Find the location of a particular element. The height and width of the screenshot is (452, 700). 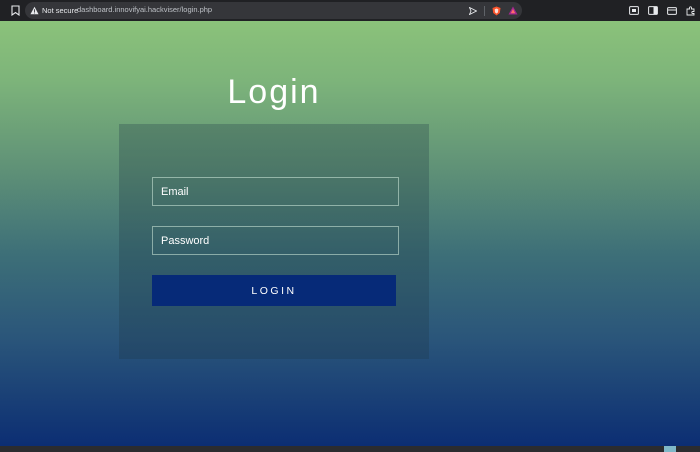

warning-triangle-icon is located at coordinates (34, 10).